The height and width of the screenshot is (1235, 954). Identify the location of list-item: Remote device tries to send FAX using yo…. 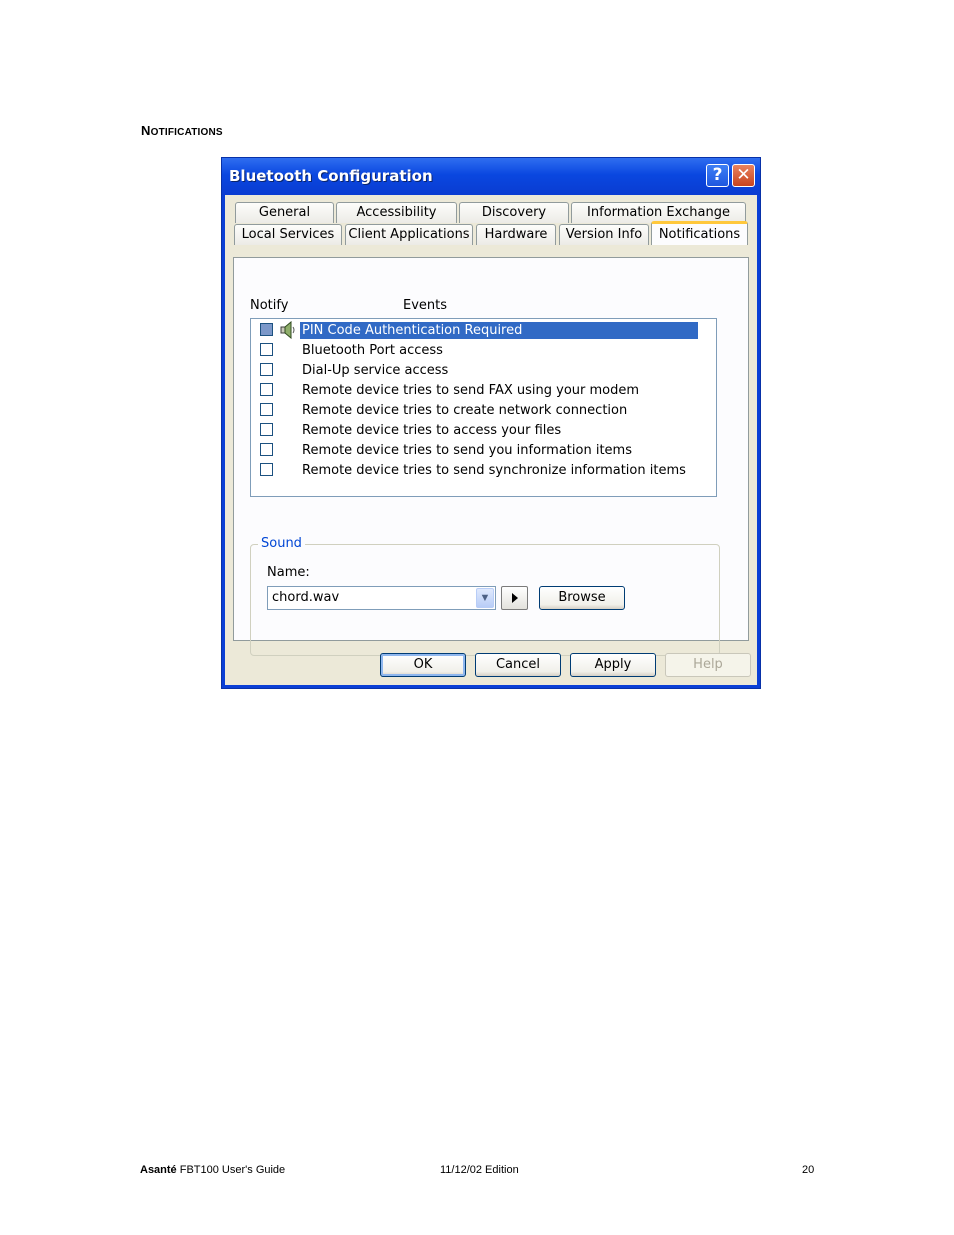
(481, 390).